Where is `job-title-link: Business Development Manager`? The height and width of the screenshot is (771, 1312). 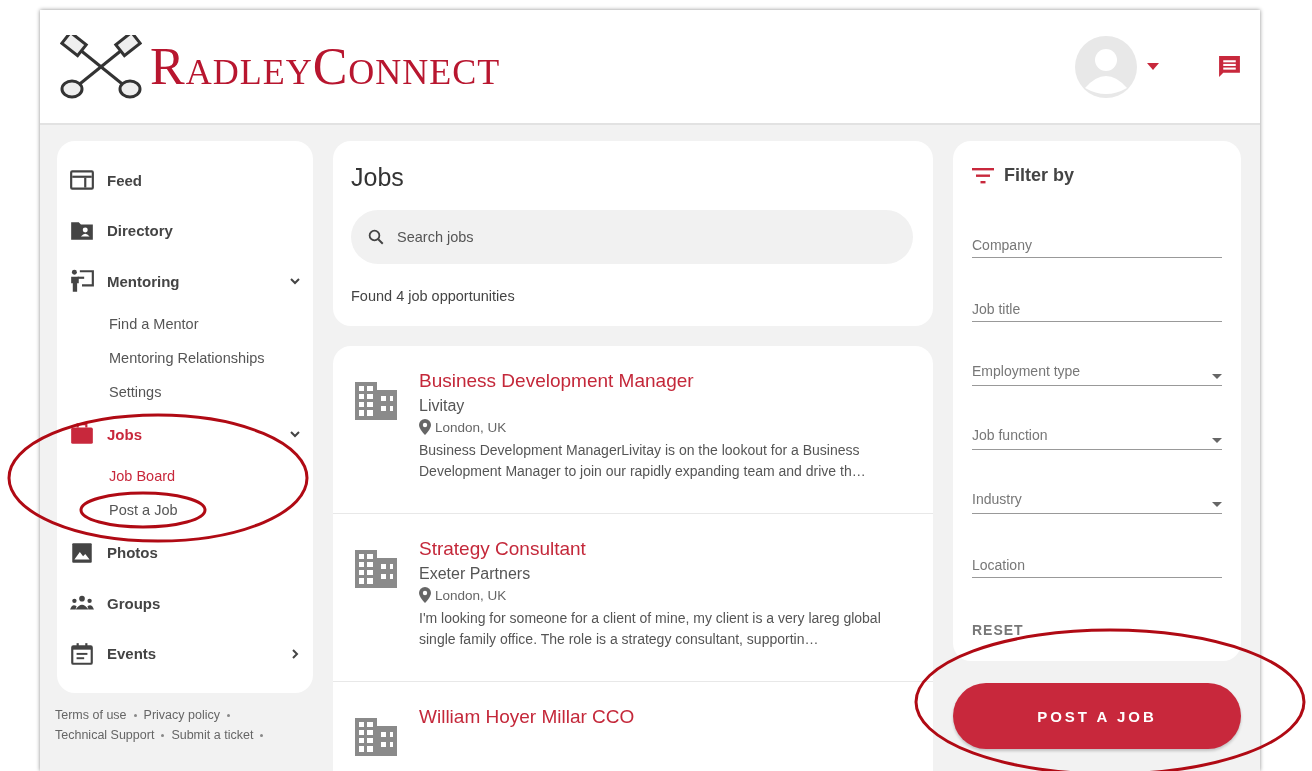
job-title-link: Business Development Manager is located at coordinates (556, 381).